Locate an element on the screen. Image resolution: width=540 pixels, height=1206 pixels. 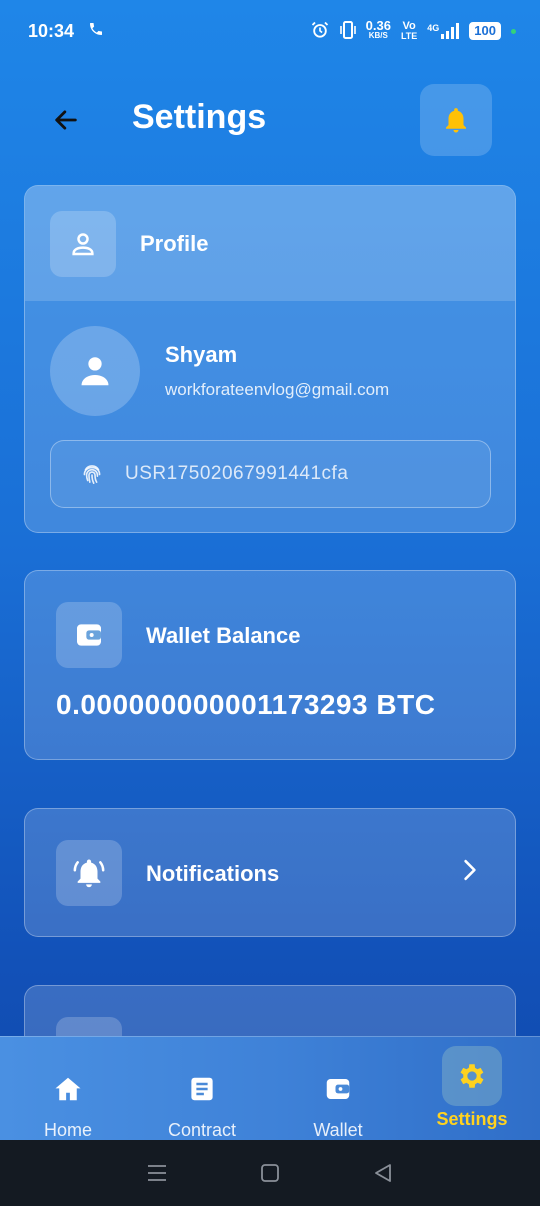
nav-home: Home is located at coordinates (68, 1089).